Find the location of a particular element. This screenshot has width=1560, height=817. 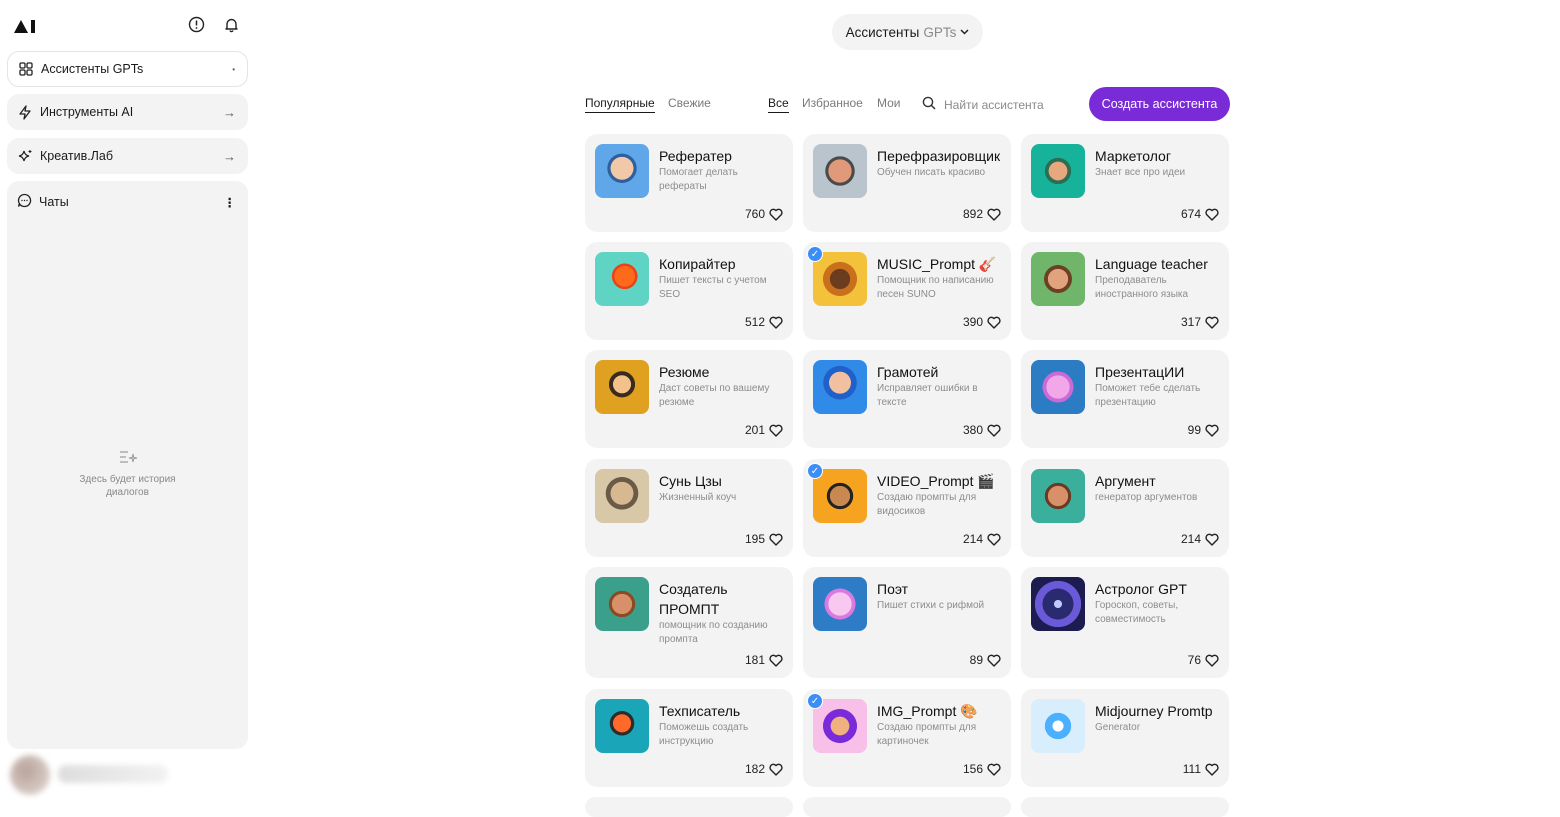

assistant-title: Аргумент is located at coordinates (1125, 481).